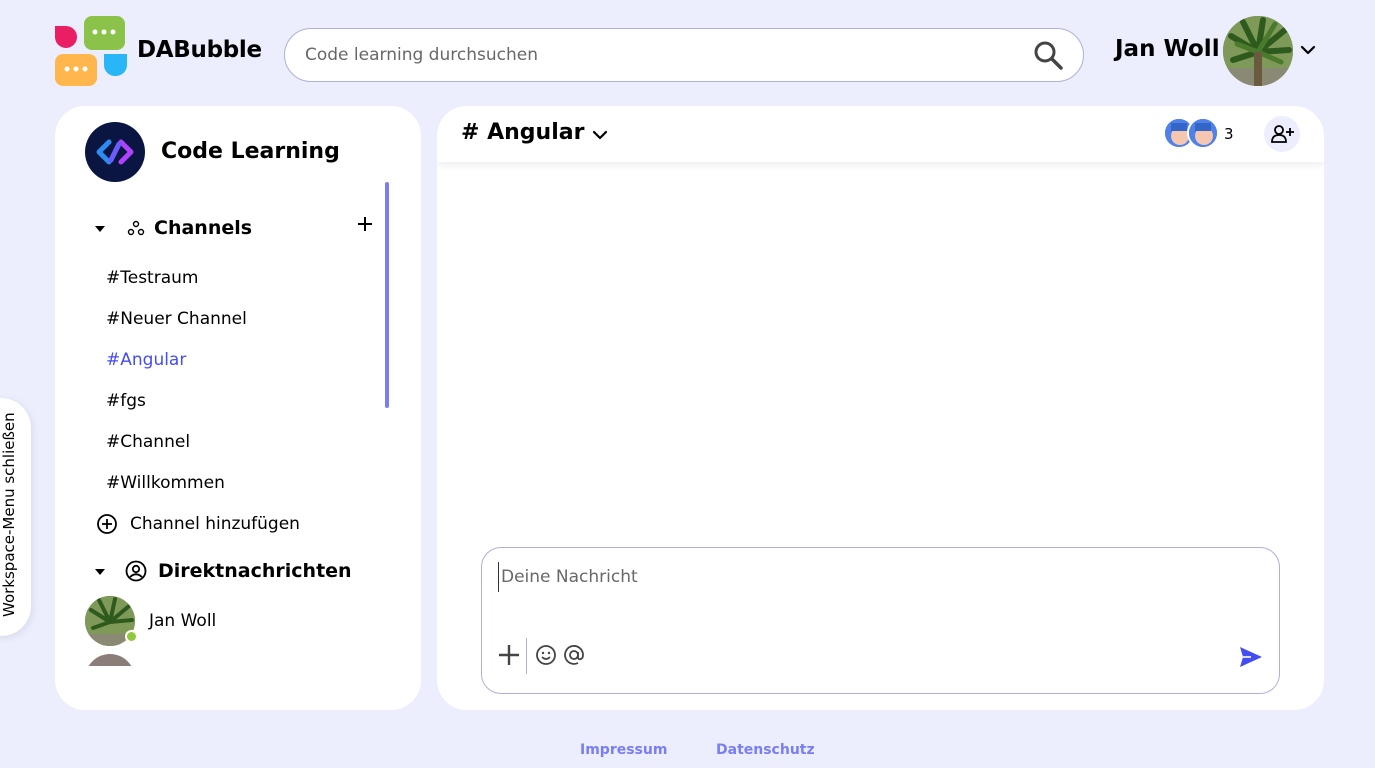 This screenshot has height=768, width=1375. What do you see at coordinates (878, 577) in the screenshot?
I see `message-input` at bounding box center [878, 577].